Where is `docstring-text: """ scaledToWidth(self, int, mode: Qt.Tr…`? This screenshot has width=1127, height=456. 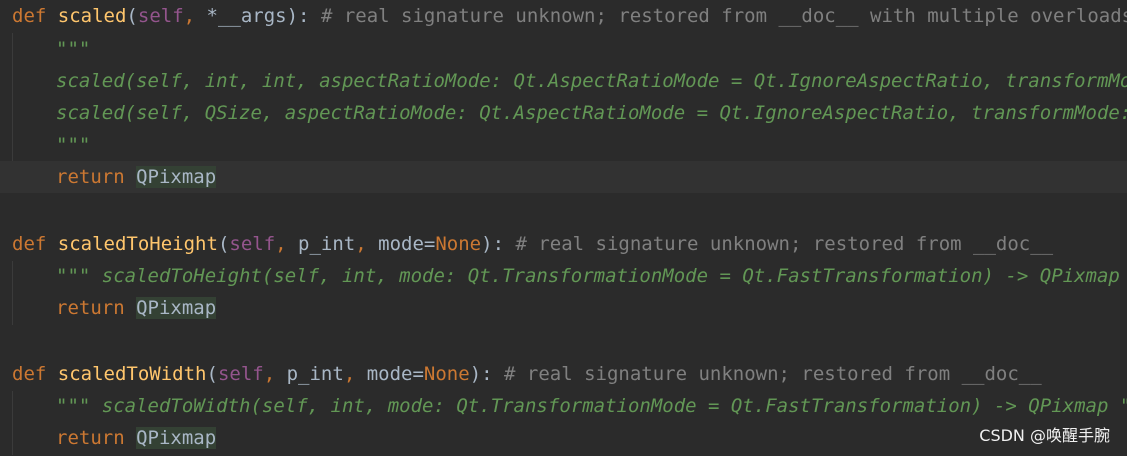
docstring-text: """ scaledToWidth(self, int, mode: Qt.Tr… is located at coordinates (591, 406).